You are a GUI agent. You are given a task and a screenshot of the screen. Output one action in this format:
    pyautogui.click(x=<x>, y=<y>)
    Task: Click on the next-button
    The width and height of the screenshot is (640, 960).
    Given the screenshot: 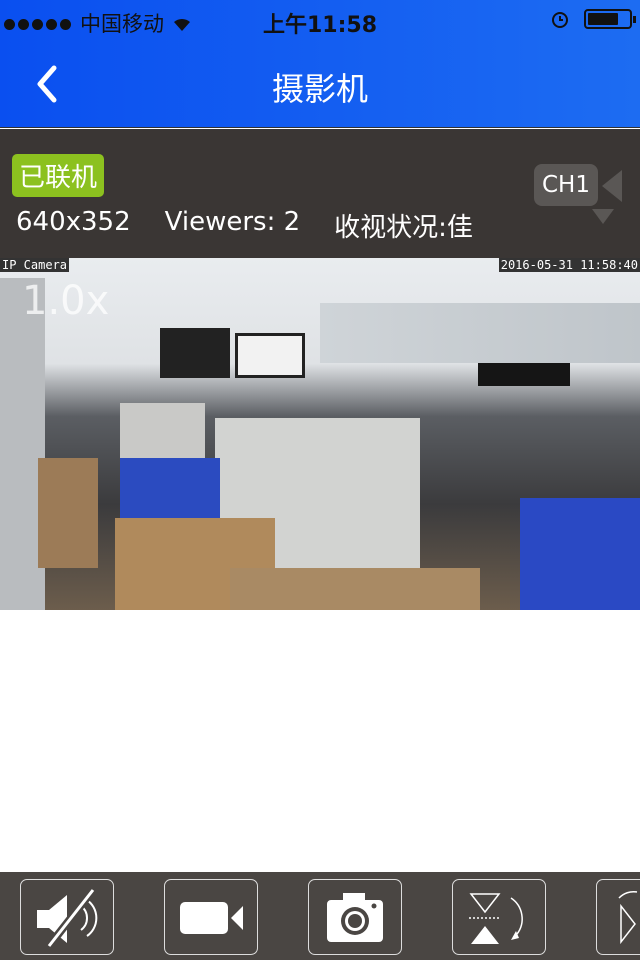 What is the action you would take?
    pyautogui.click(x=618, y=917)
    